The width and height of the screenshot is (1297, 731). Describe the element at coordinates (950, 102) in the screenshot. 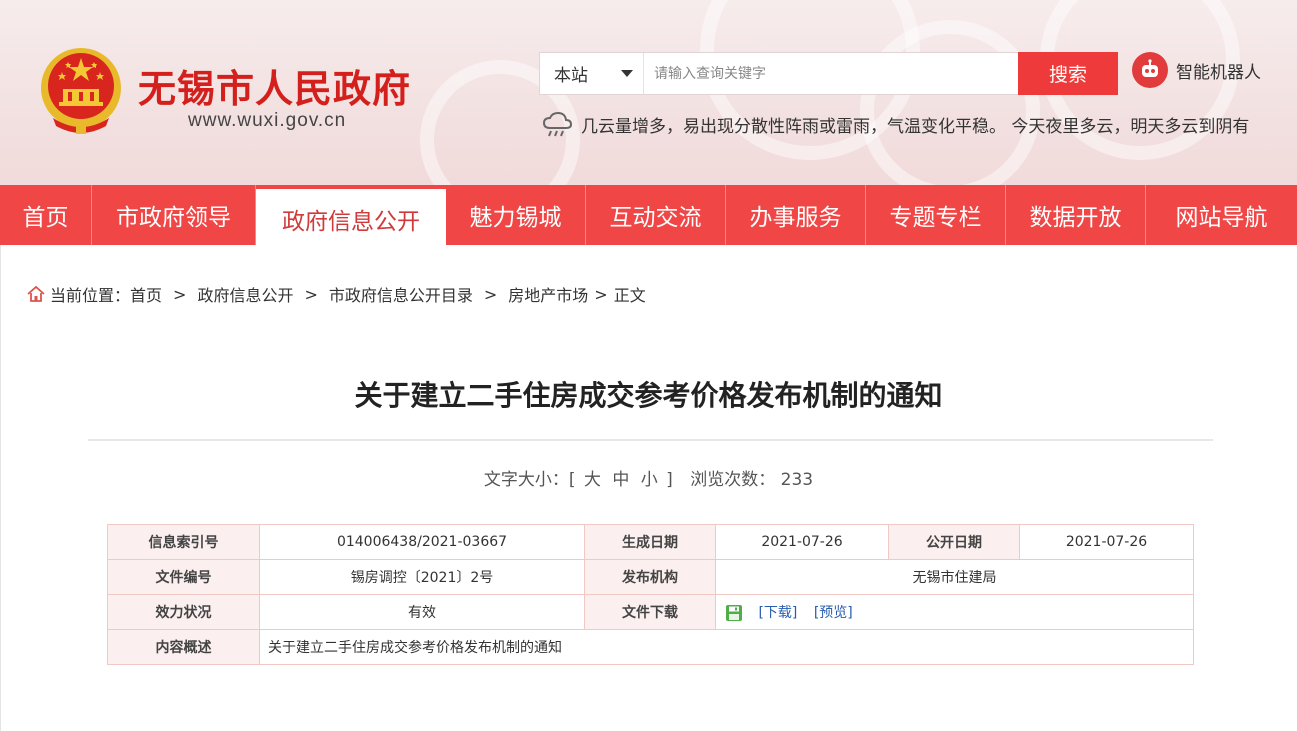

I see `header-decoration` at that location.